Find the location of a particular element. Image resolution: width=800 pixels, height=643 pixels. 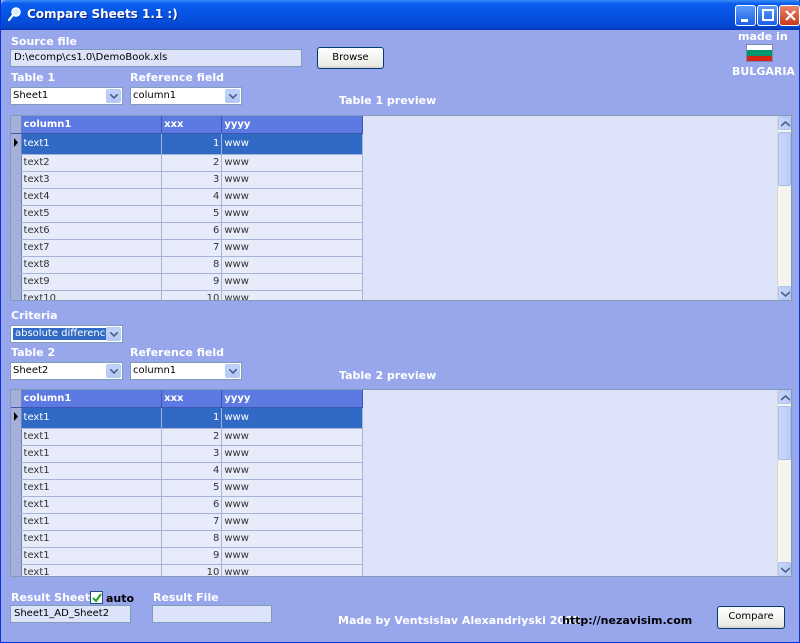

table-row: text1 7 www is located at coordinates (187, 522).